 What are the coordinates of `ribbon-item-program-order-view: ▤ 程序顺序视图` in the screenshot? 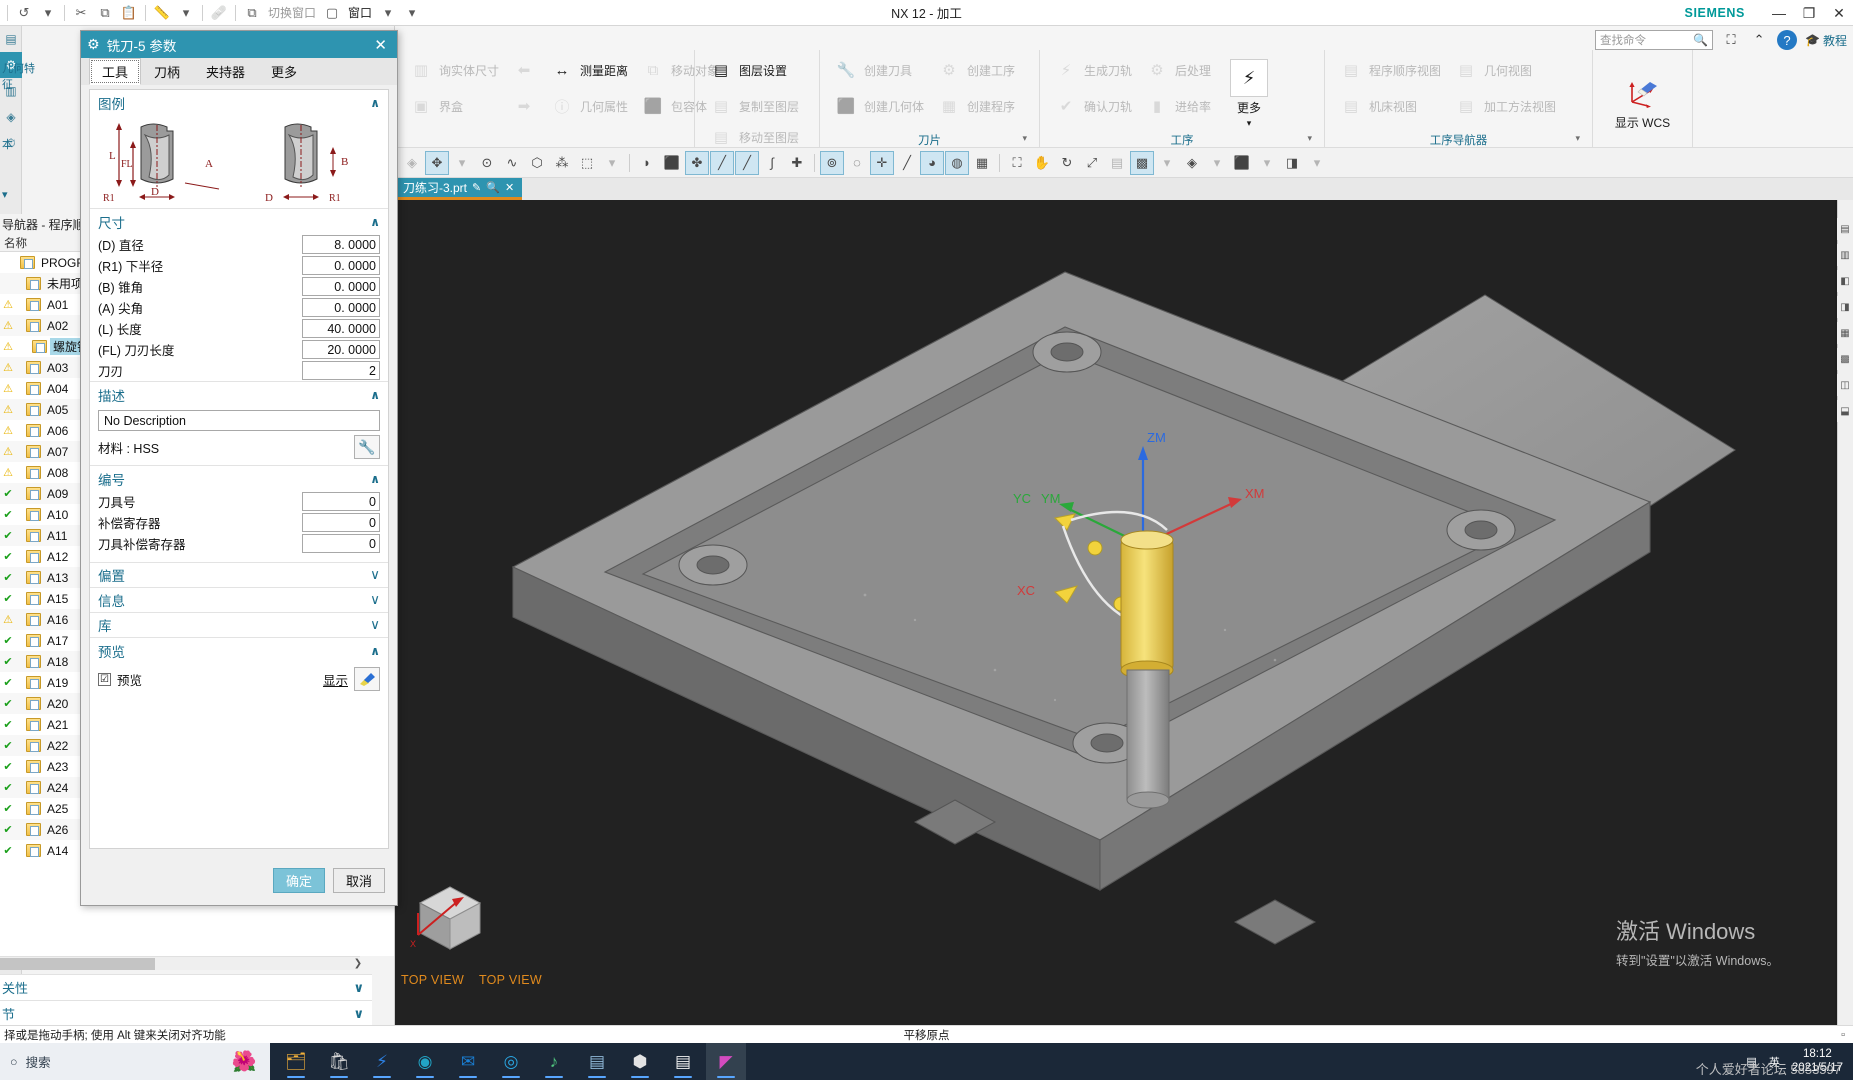 It's located at (1389, 70).